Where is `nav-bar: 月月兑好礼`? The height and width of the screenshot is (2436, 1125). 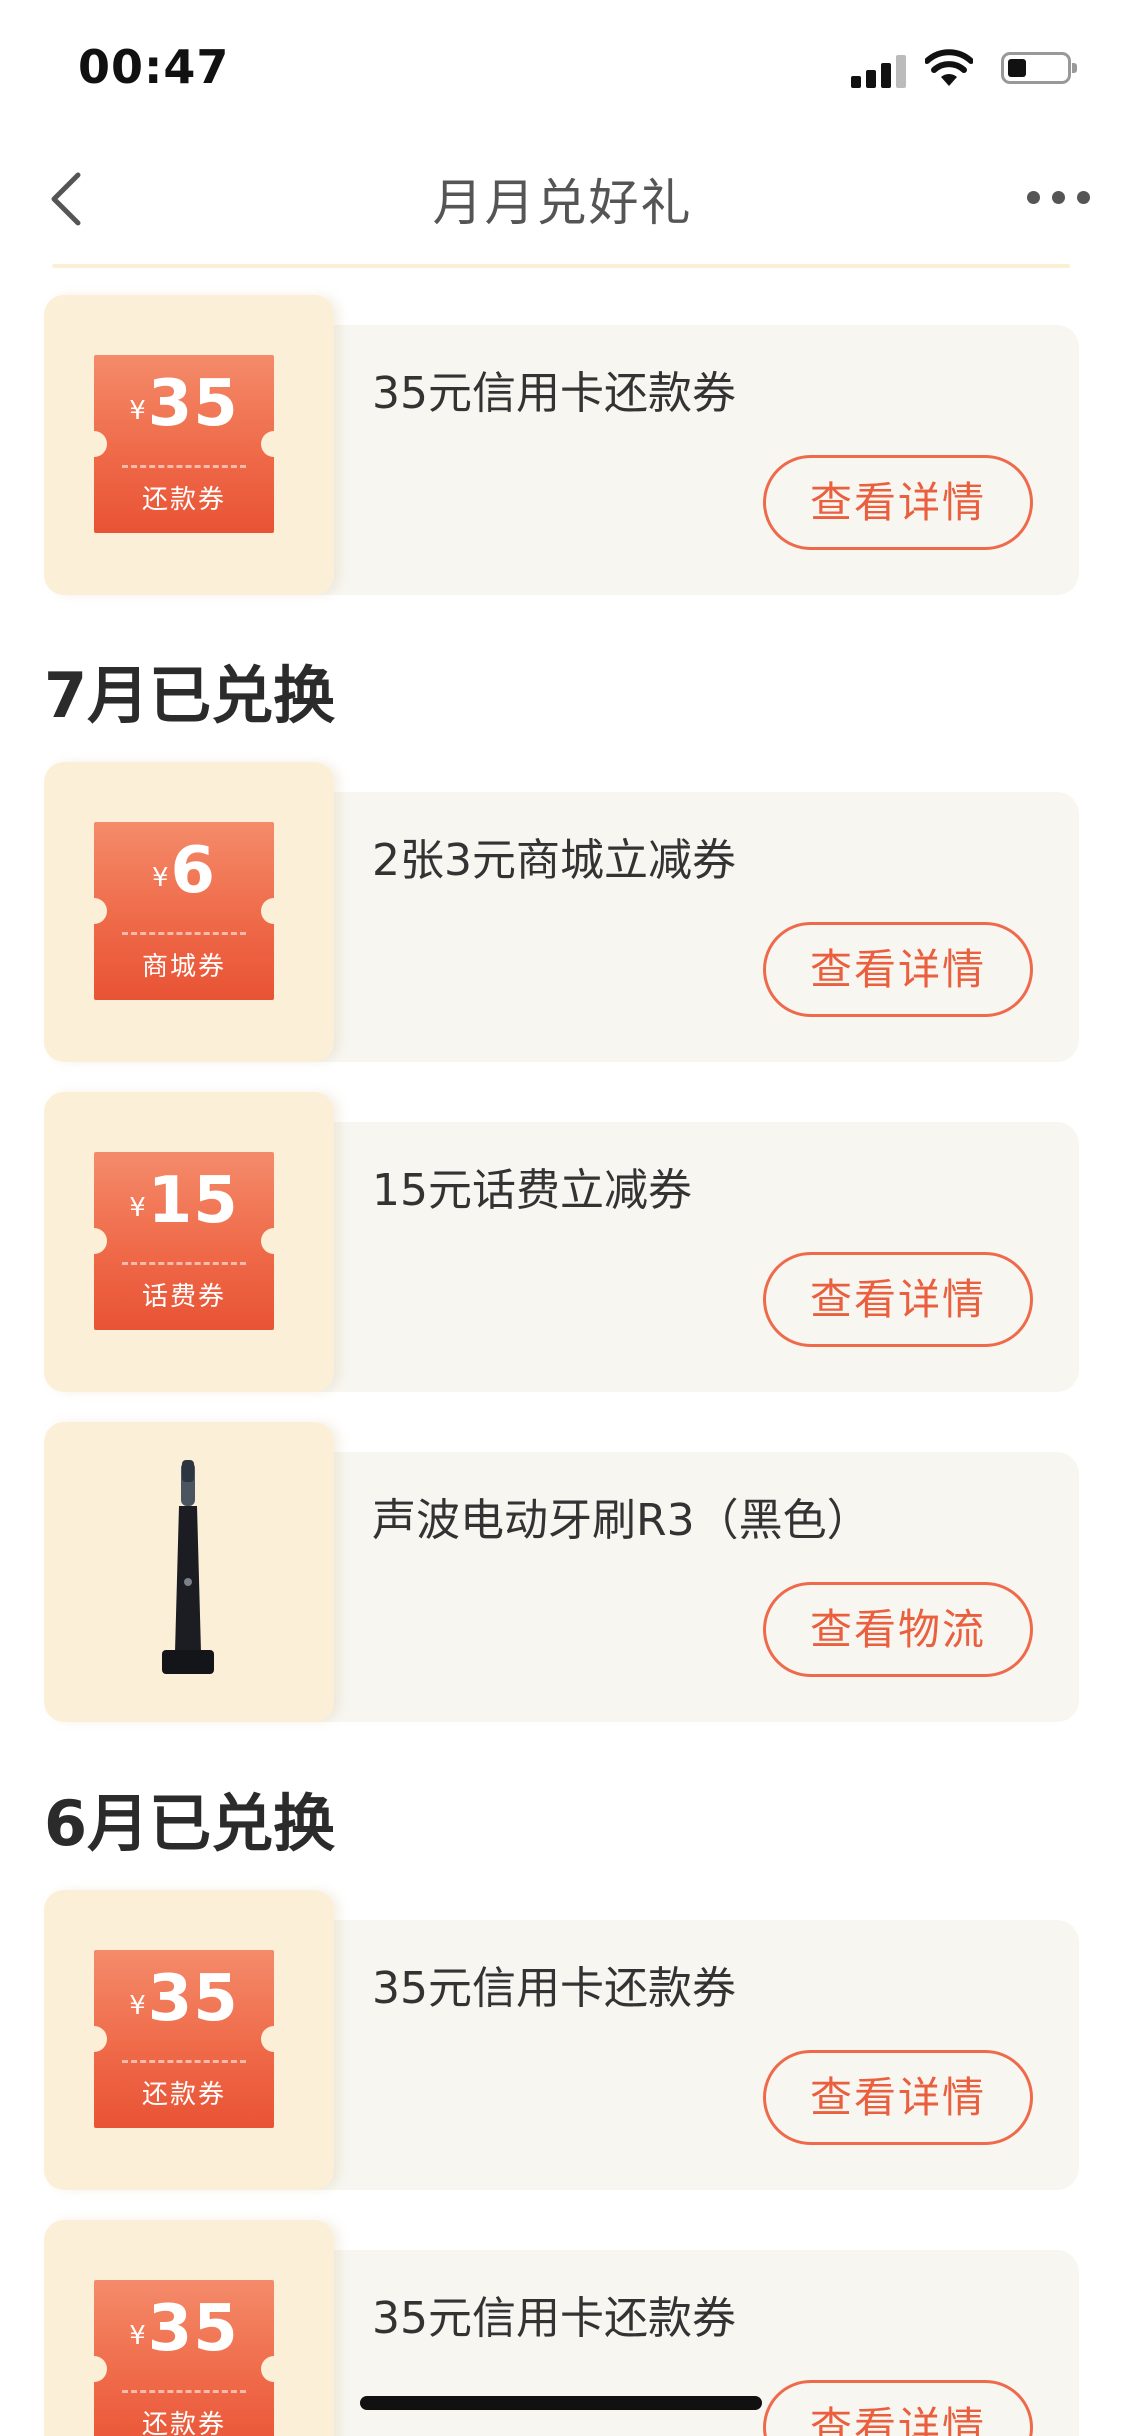
nav-bar: 月月兑好礼 is located at coordinates (562, 197).